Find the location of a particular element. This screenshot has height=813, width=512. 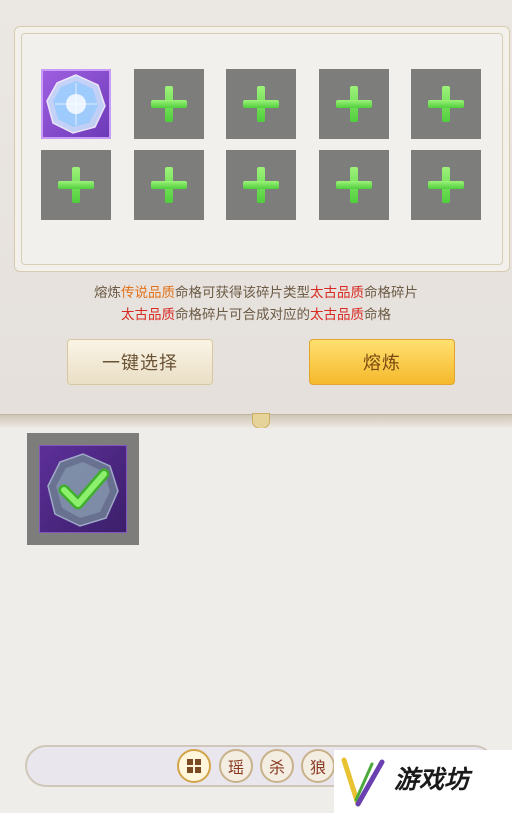

smelt-button: 熔炼 is located at coordinates (382, 362).